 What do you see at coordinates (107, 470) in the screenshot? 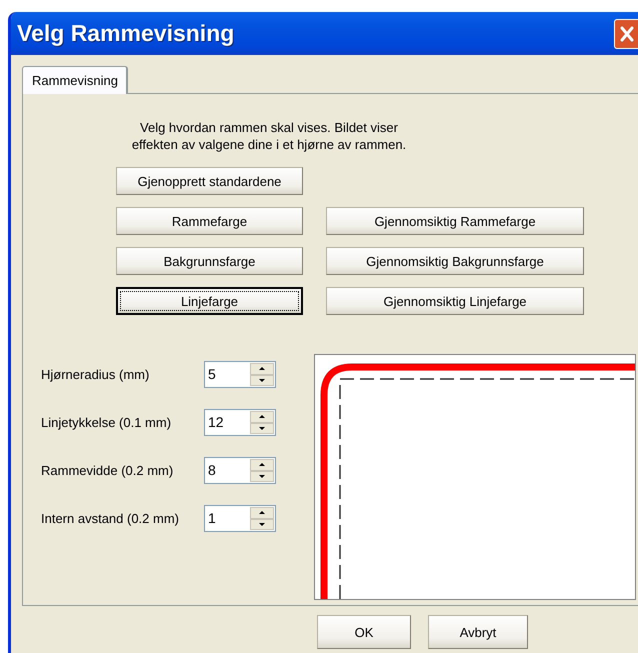
I see `setting-label: Rammevidde (0.2 mm)` at bounding box center [107, 470].